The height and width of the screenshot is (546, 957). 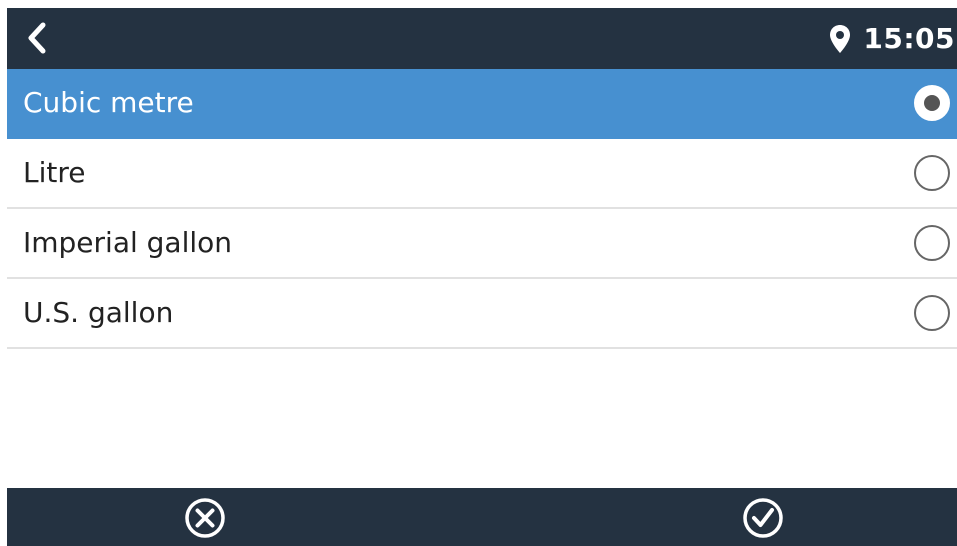 I want to click on cancel-circle-icon, so click(x=205, y=518).